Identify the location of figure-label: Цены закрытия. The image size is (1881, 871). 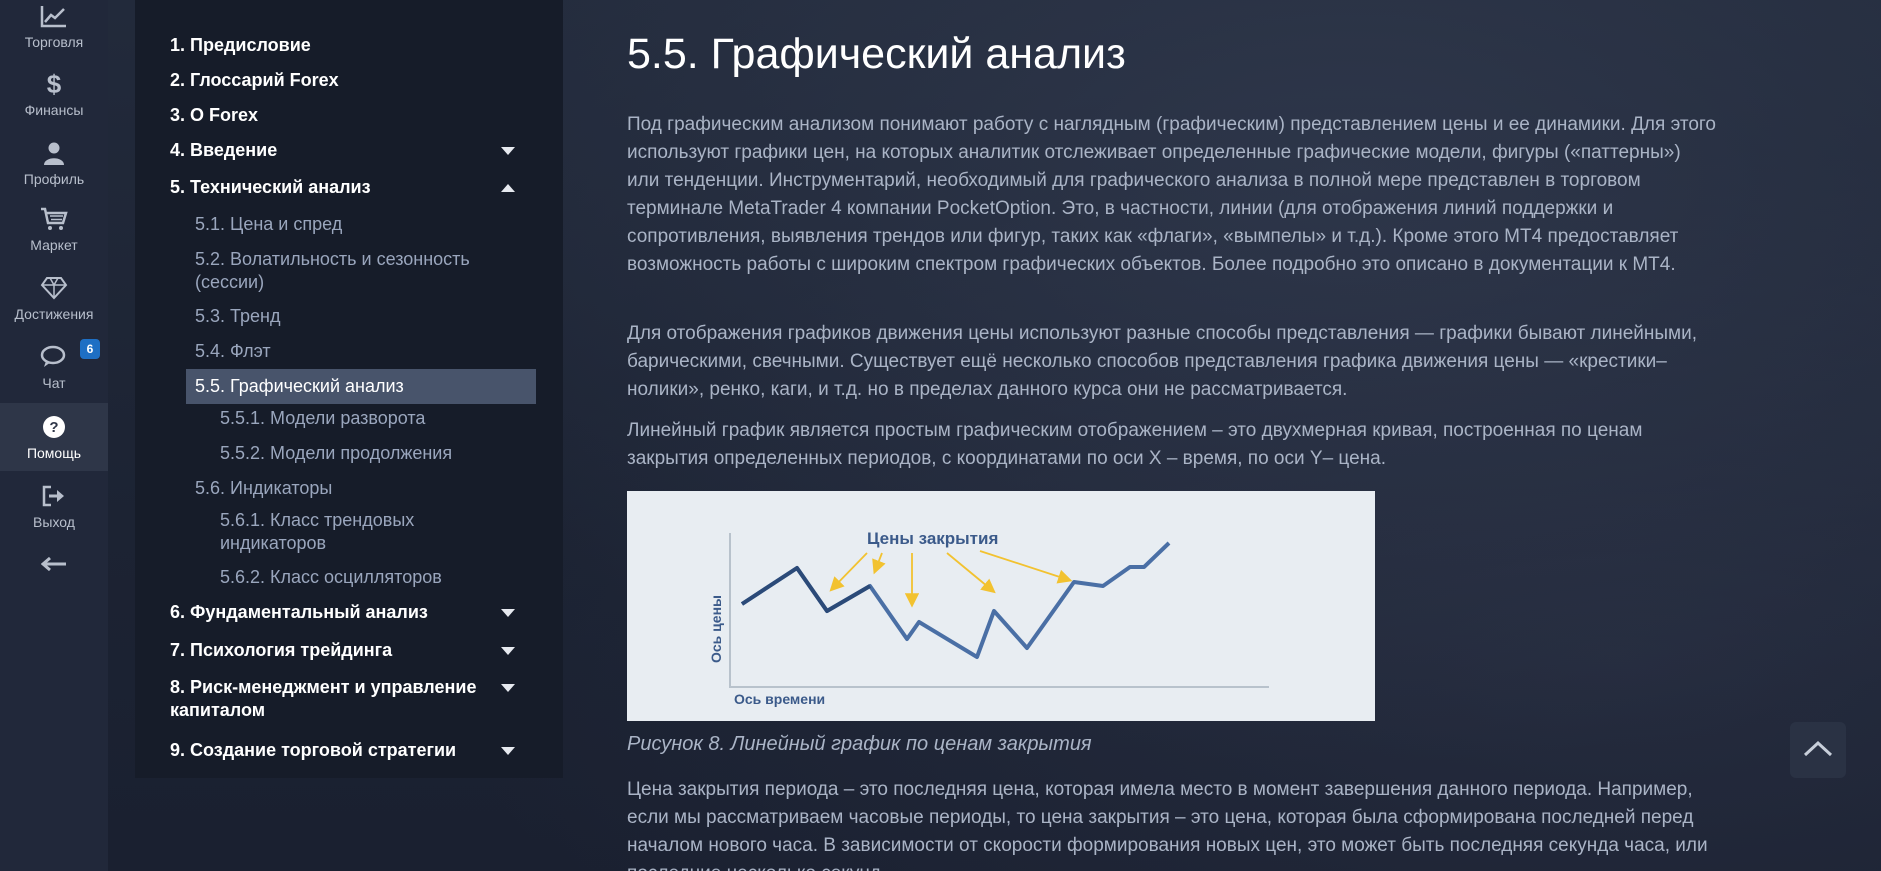
(932, 538).